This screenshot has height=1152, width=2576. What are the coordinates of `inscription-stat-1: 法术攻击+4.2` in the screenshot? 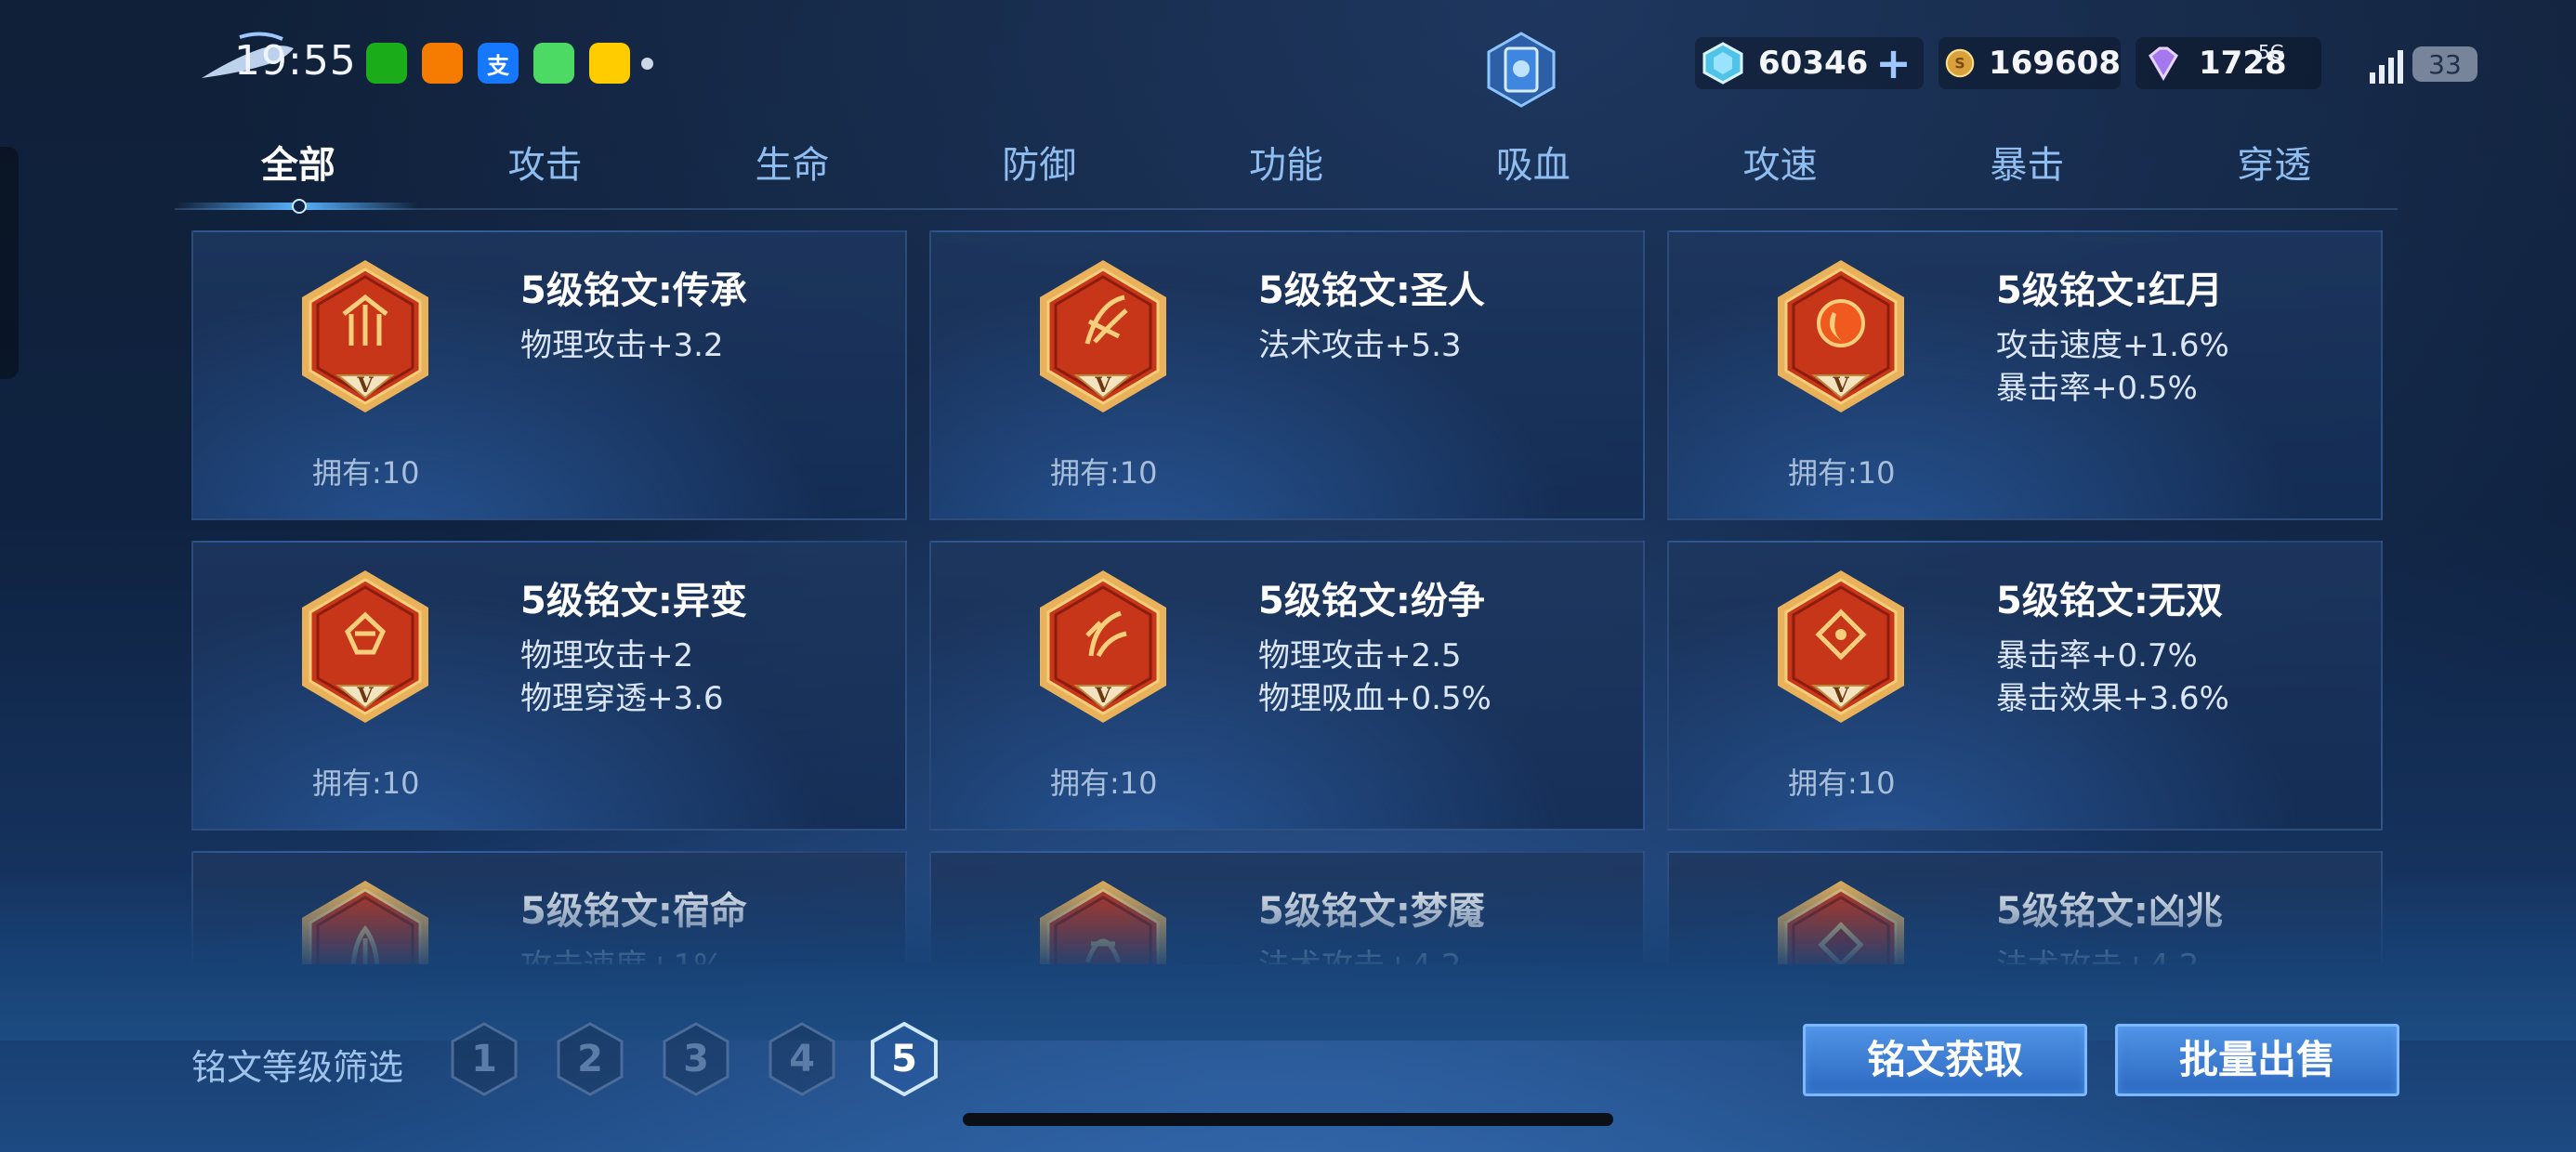 It's located at (2098, 952).